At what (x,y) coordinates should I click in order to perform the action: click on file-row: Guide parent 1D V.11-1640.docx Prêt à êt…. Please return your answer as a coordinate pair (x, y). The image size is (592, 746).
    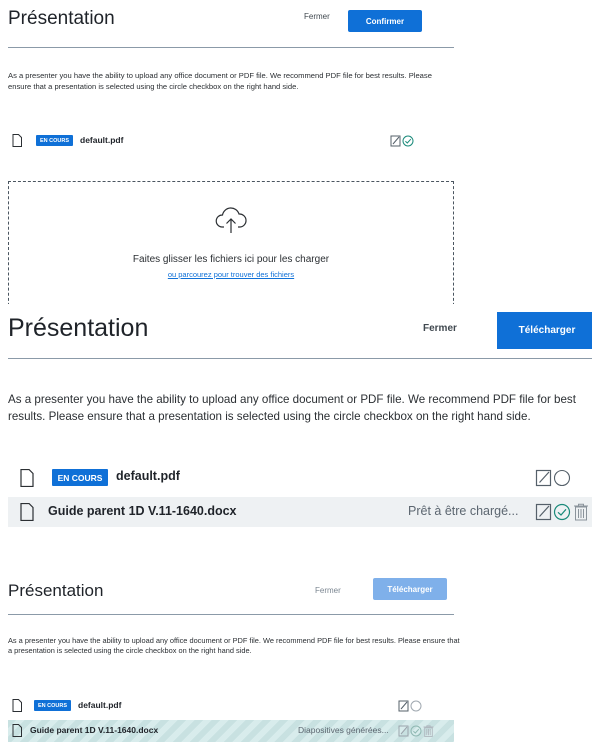
    Looking at the image, I should click on (300, 512).